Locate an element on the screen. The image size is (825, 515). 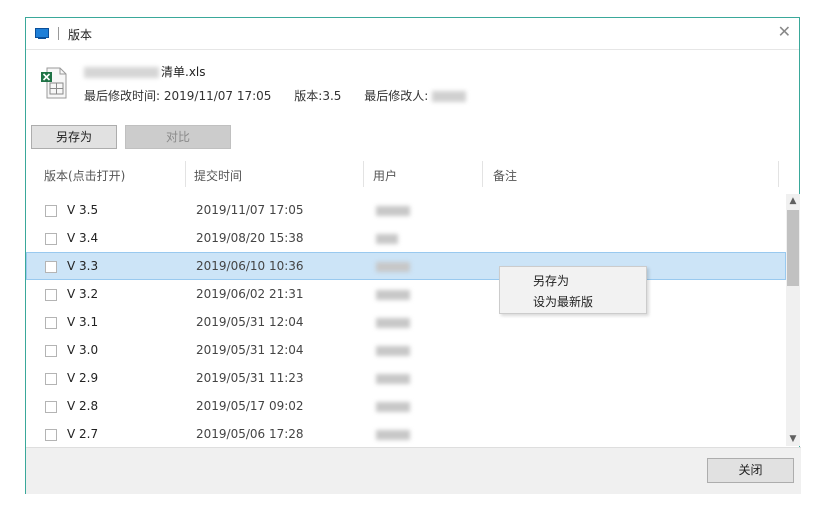
column-header-time: 提交时间 is located at coordinates (218, 175).